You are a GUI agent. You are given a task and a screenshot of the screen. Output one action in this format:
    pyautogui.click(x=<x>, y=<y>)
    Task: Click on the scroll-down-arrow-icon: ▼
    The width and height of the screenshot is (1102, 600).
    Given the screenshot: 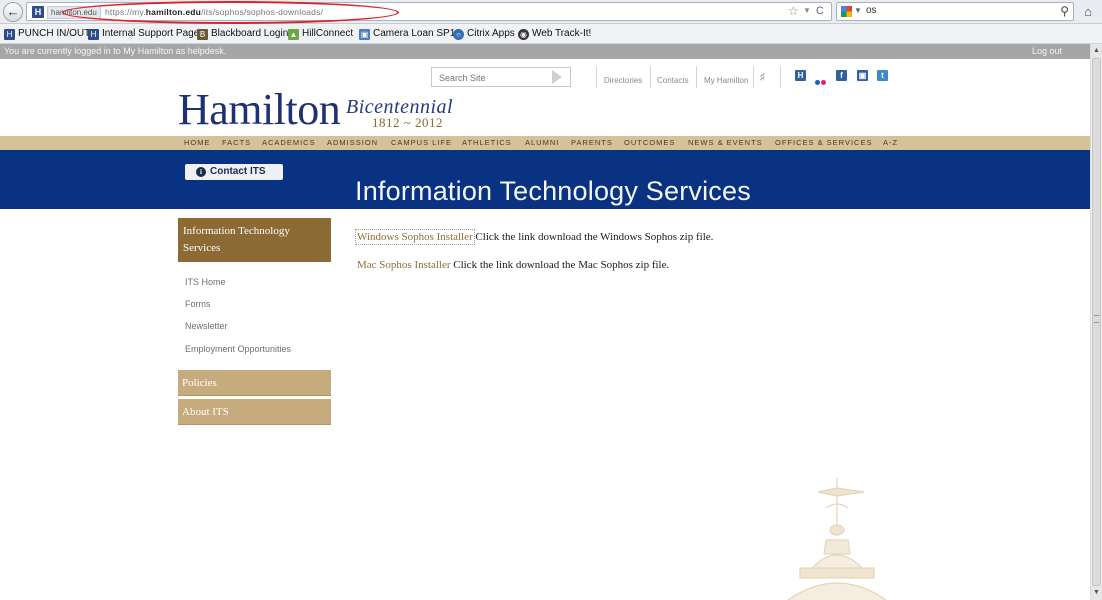 What is the action you would take?
    pyautogui.click(x=1096, y=593)
    